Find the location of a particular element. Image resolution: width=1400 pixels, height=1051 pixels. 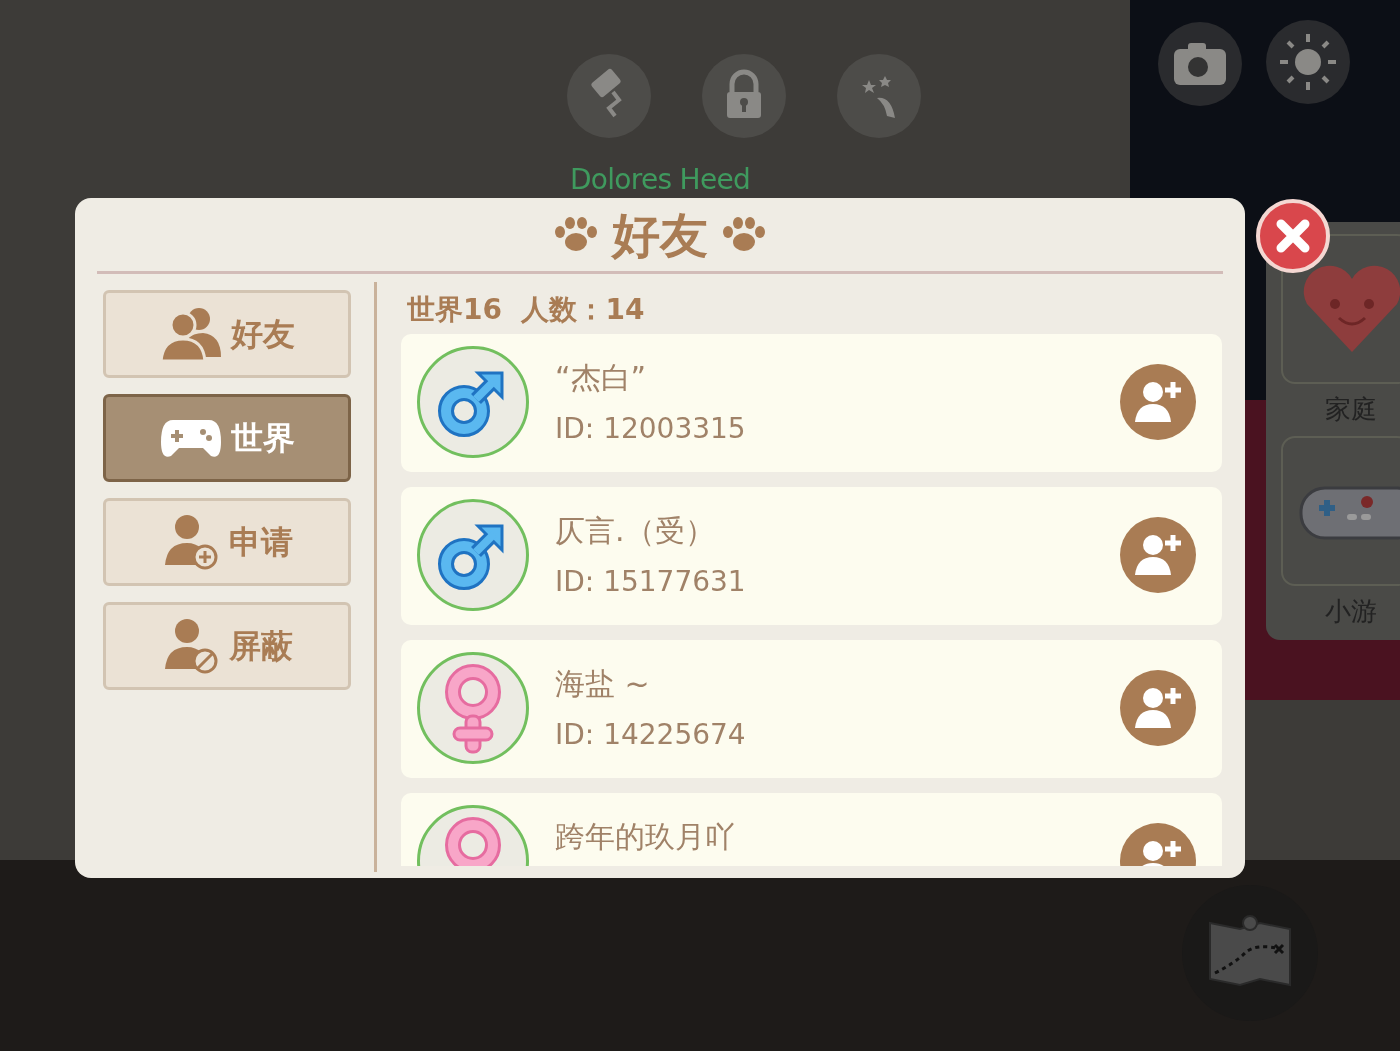

side-panel-tile is located at coordinates (1340, 511).